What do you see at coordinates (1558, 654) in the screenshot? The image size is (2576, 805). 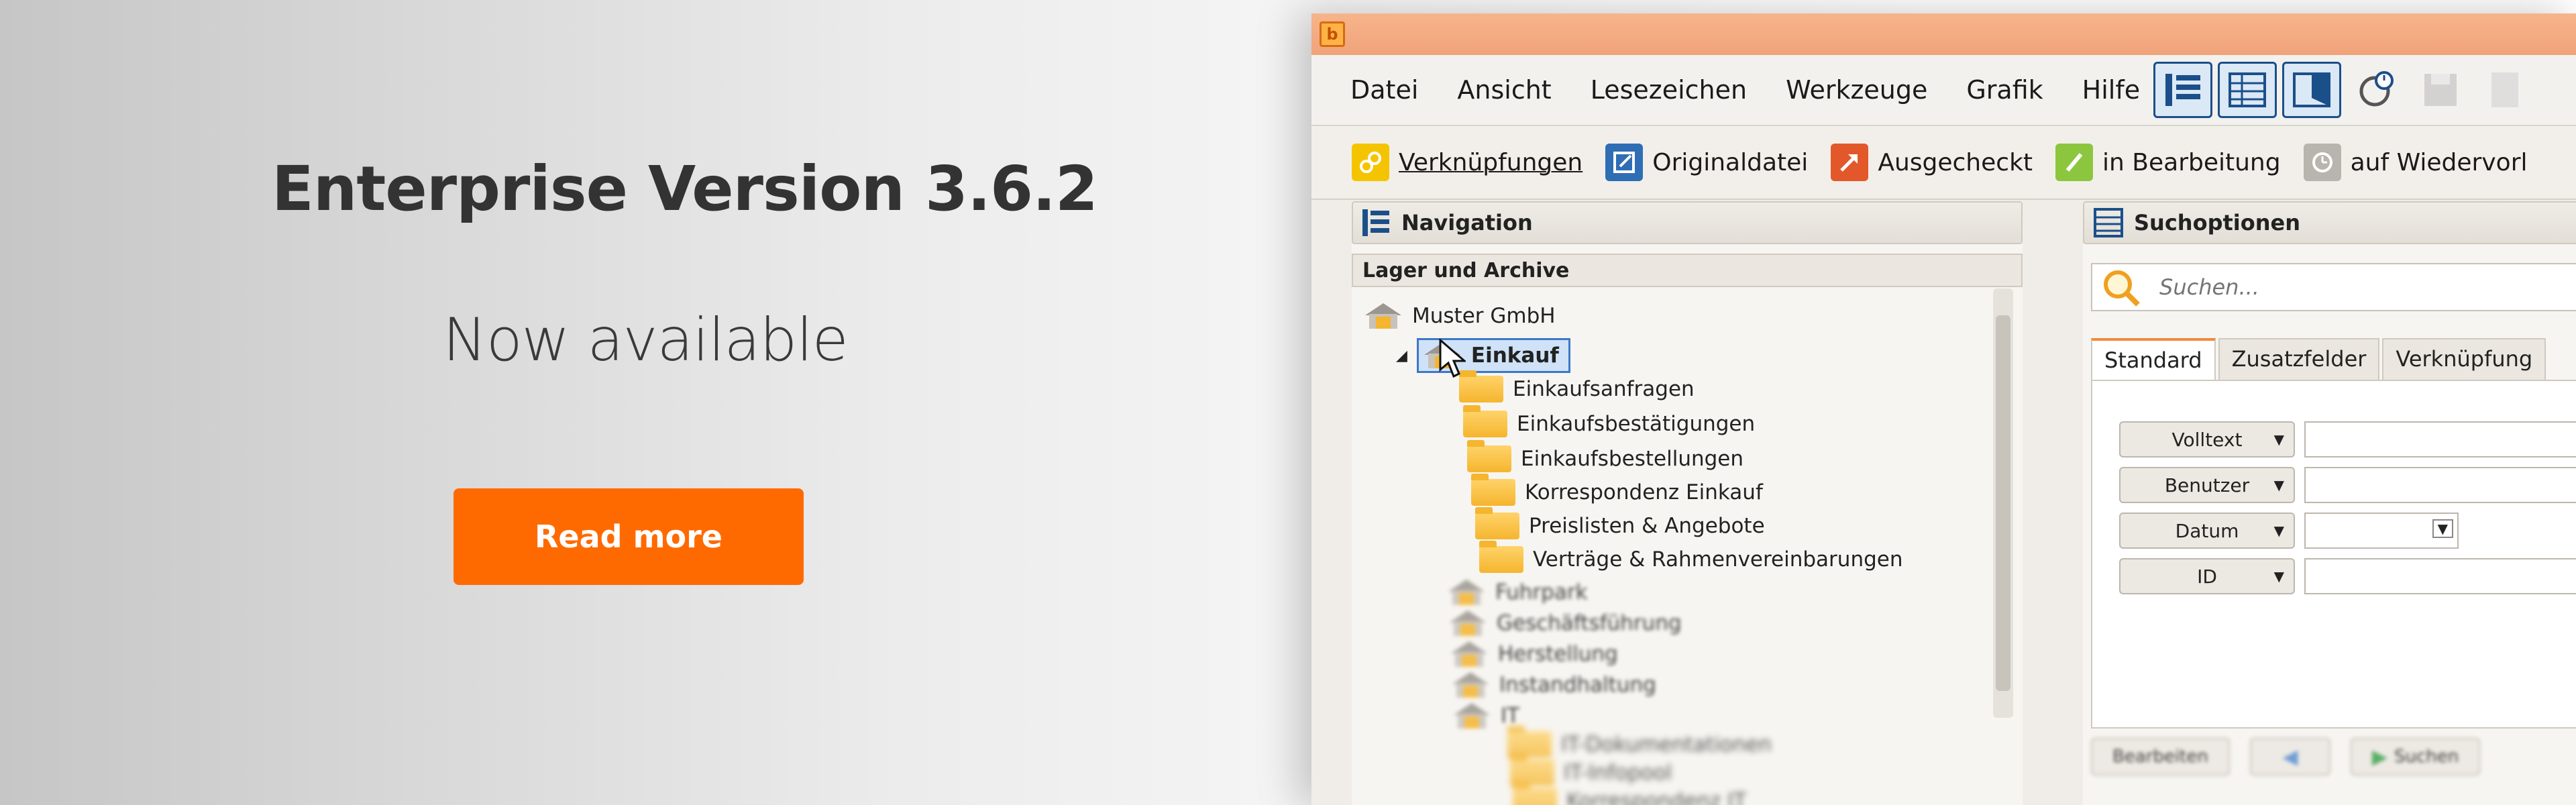 I see `tree-item-label: Herstellung` at bounding box center [1558, 654].